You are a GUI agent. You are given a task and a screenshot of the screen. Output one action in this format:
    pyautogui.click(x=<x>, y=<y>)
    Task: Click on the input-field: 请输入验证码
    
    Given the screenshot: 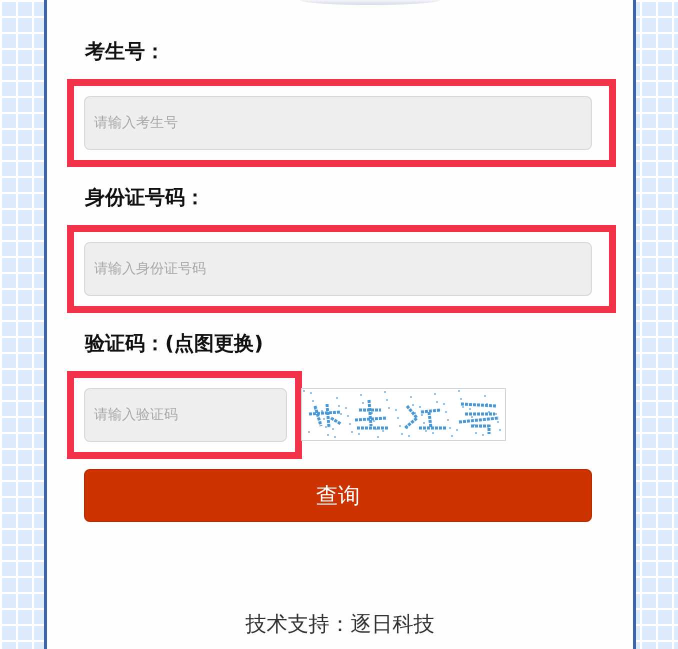 What is the action you would take?
    pyautogui.click(x=185, y=415)
    